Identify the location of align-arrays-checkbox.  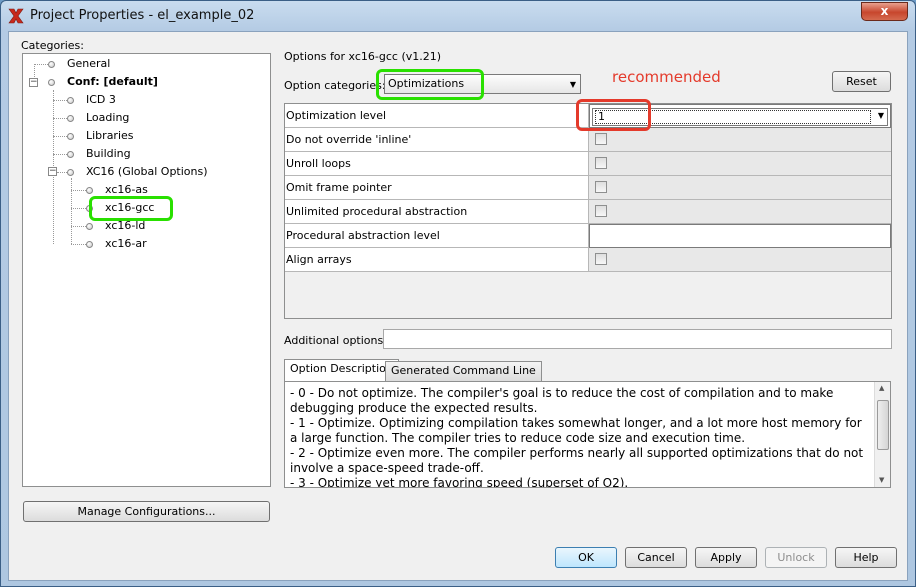
(601, 259).